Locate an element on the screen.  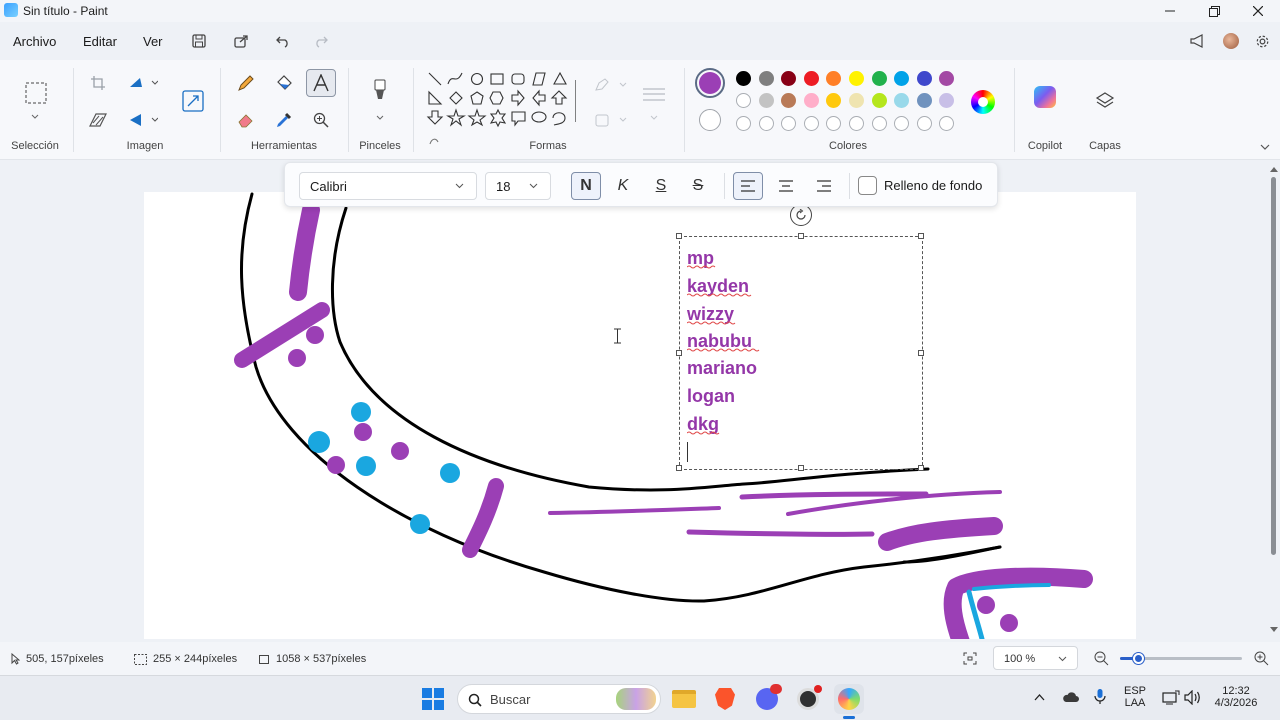
align-right-button is located at coordinates (824, 186).